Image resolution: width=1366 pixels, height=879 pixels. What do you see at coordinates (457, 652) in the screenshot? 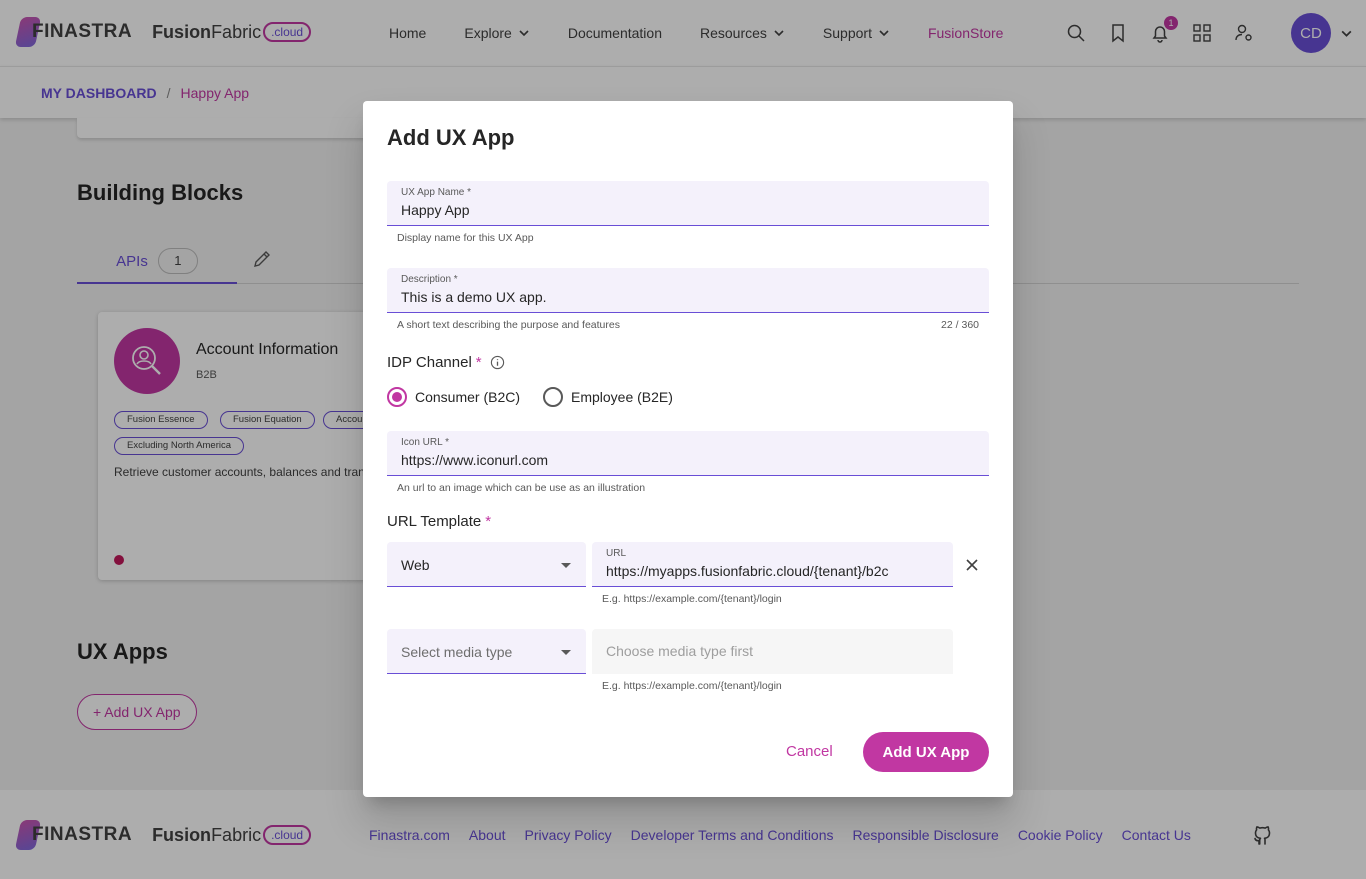
I see `select-placeholder: Select media type` at bounding box center [457, 652].